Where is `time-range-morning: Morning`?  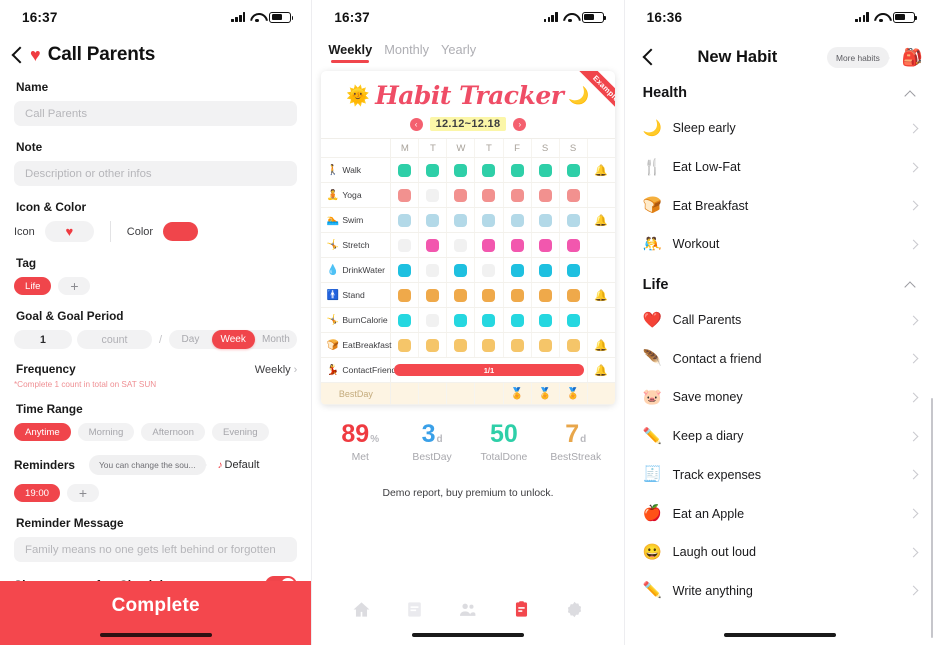 time-range-morning: Morning is located at coordinates (106, 432).